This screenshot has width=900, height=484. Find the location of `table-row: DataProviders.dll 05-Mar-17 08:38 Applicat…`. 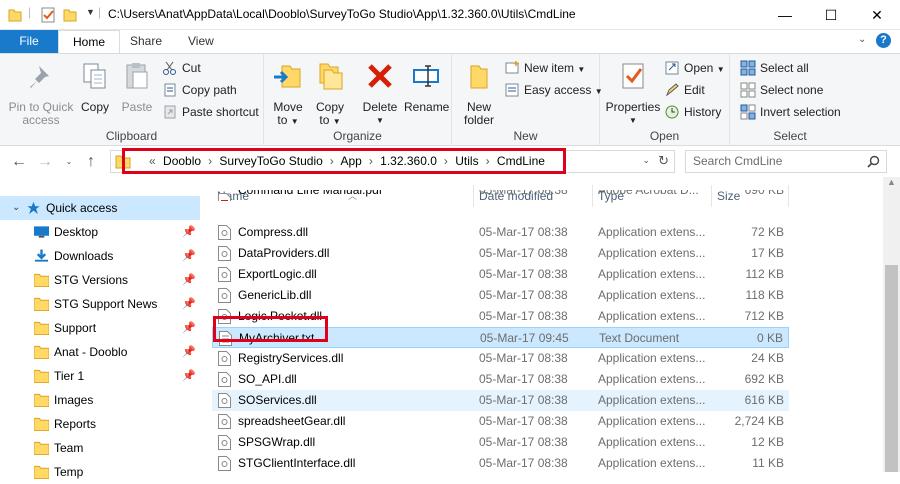

table-row: DataProviders.dll 05-Mar-17 08:38 Applicat… is located at coordinates (500, 253).